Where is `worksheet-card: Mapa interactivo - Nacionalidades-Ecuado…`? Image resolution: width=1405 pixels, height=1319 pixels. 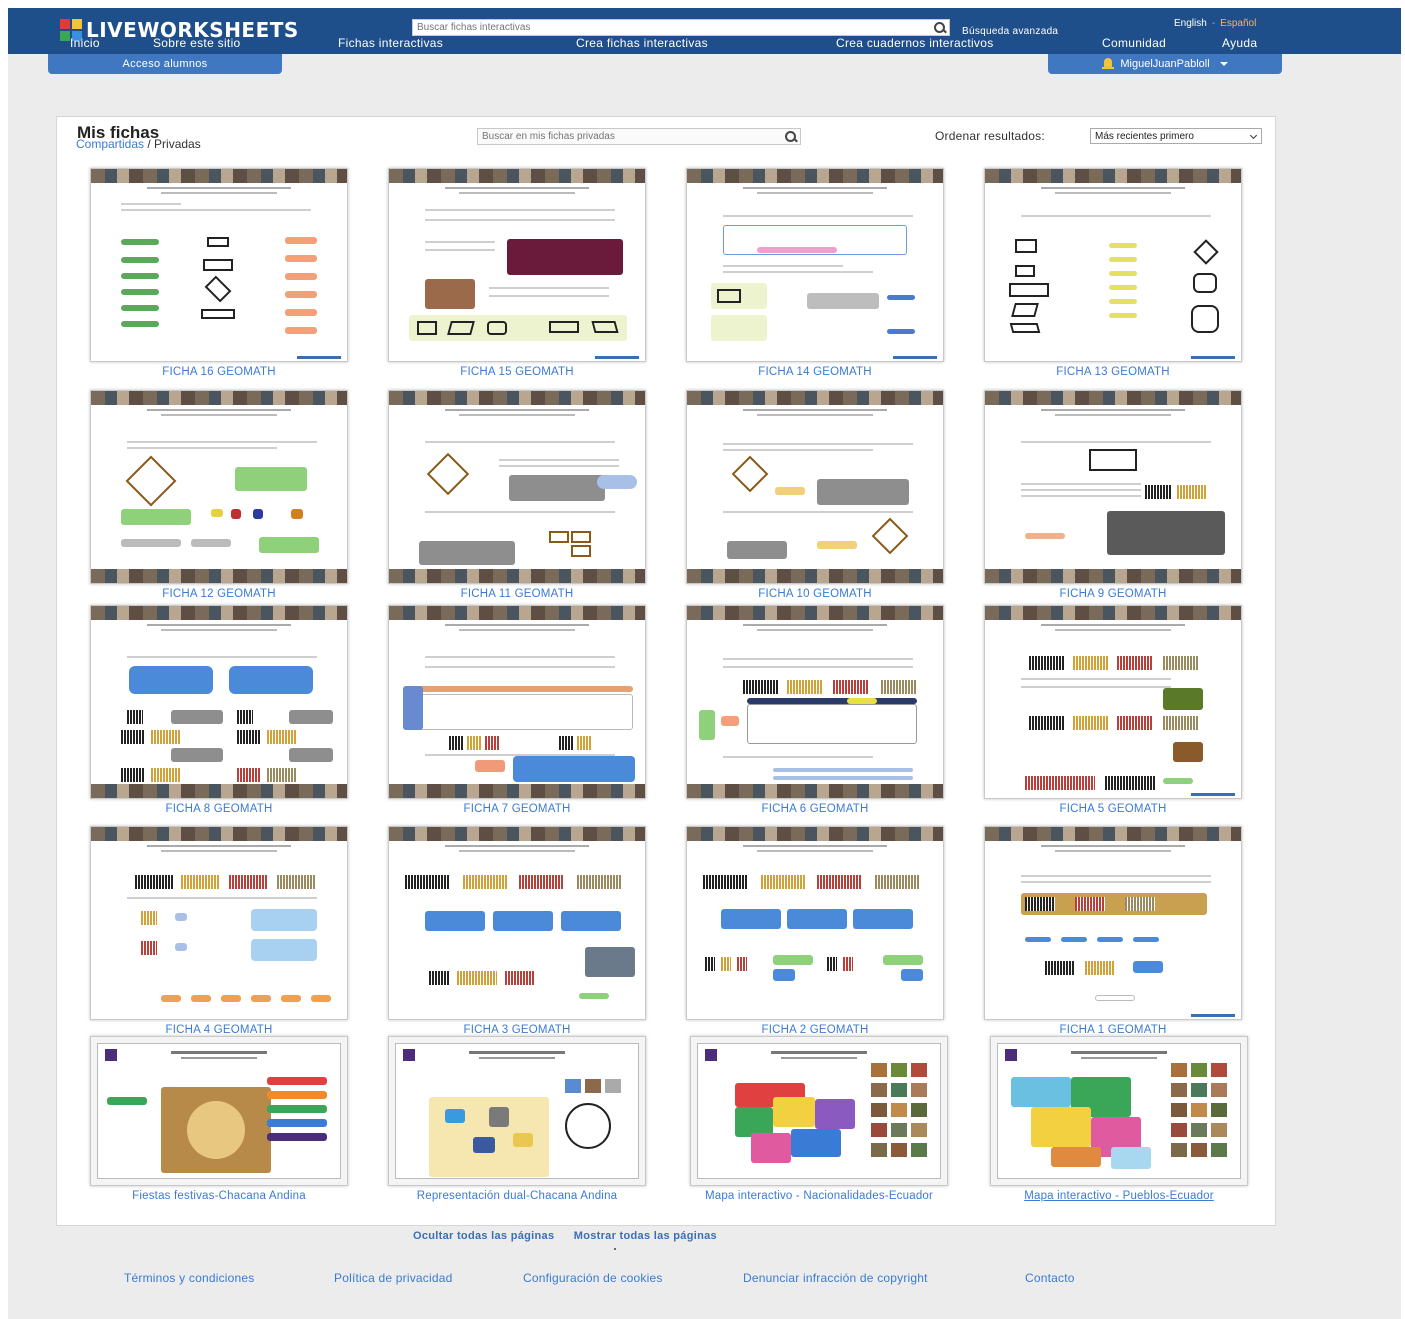 worksheet-card: Mapa interactivo - Nacionalidades-Ecuado… is located at coordinates (819, 1119).